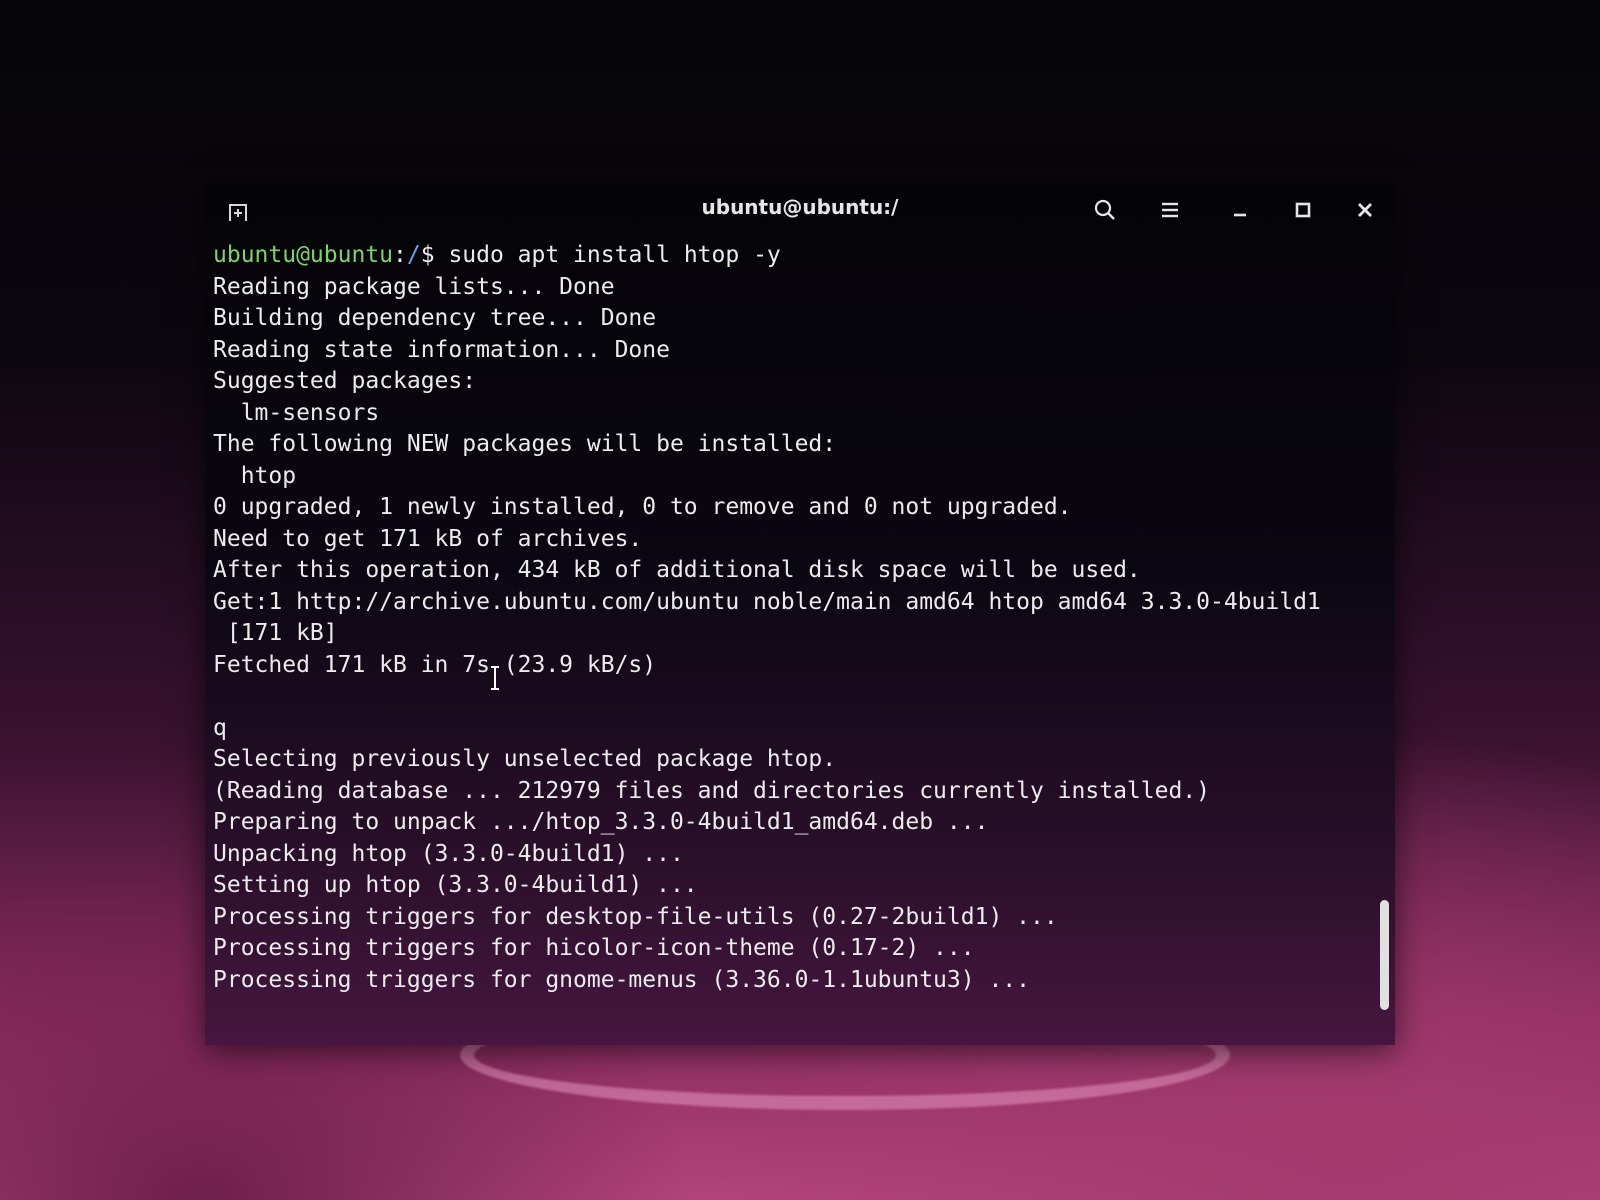 This screenshot has height=1200, width=1600. What do you see at coordinates (275, 633) in the screenshot?
I see `output-line: [171 kB]` at bounding box center [275, 633].